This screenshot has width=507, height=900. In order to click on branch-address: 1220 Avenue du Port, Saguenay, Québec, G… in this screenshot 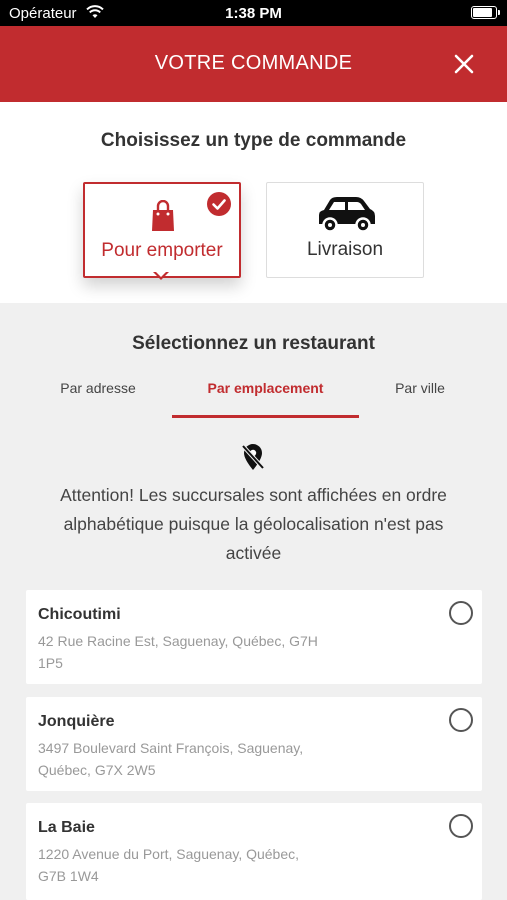, I will do `click(169, 865)`.